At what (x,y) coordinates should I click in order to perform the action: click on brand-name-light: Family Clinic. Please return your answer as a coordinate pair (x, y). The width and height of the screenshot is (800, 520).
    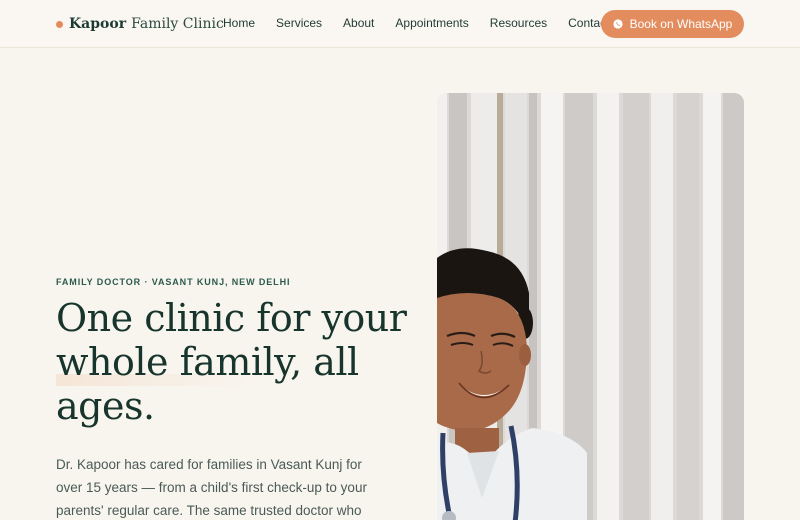
    Looking at the image, I should click on (177, 24).